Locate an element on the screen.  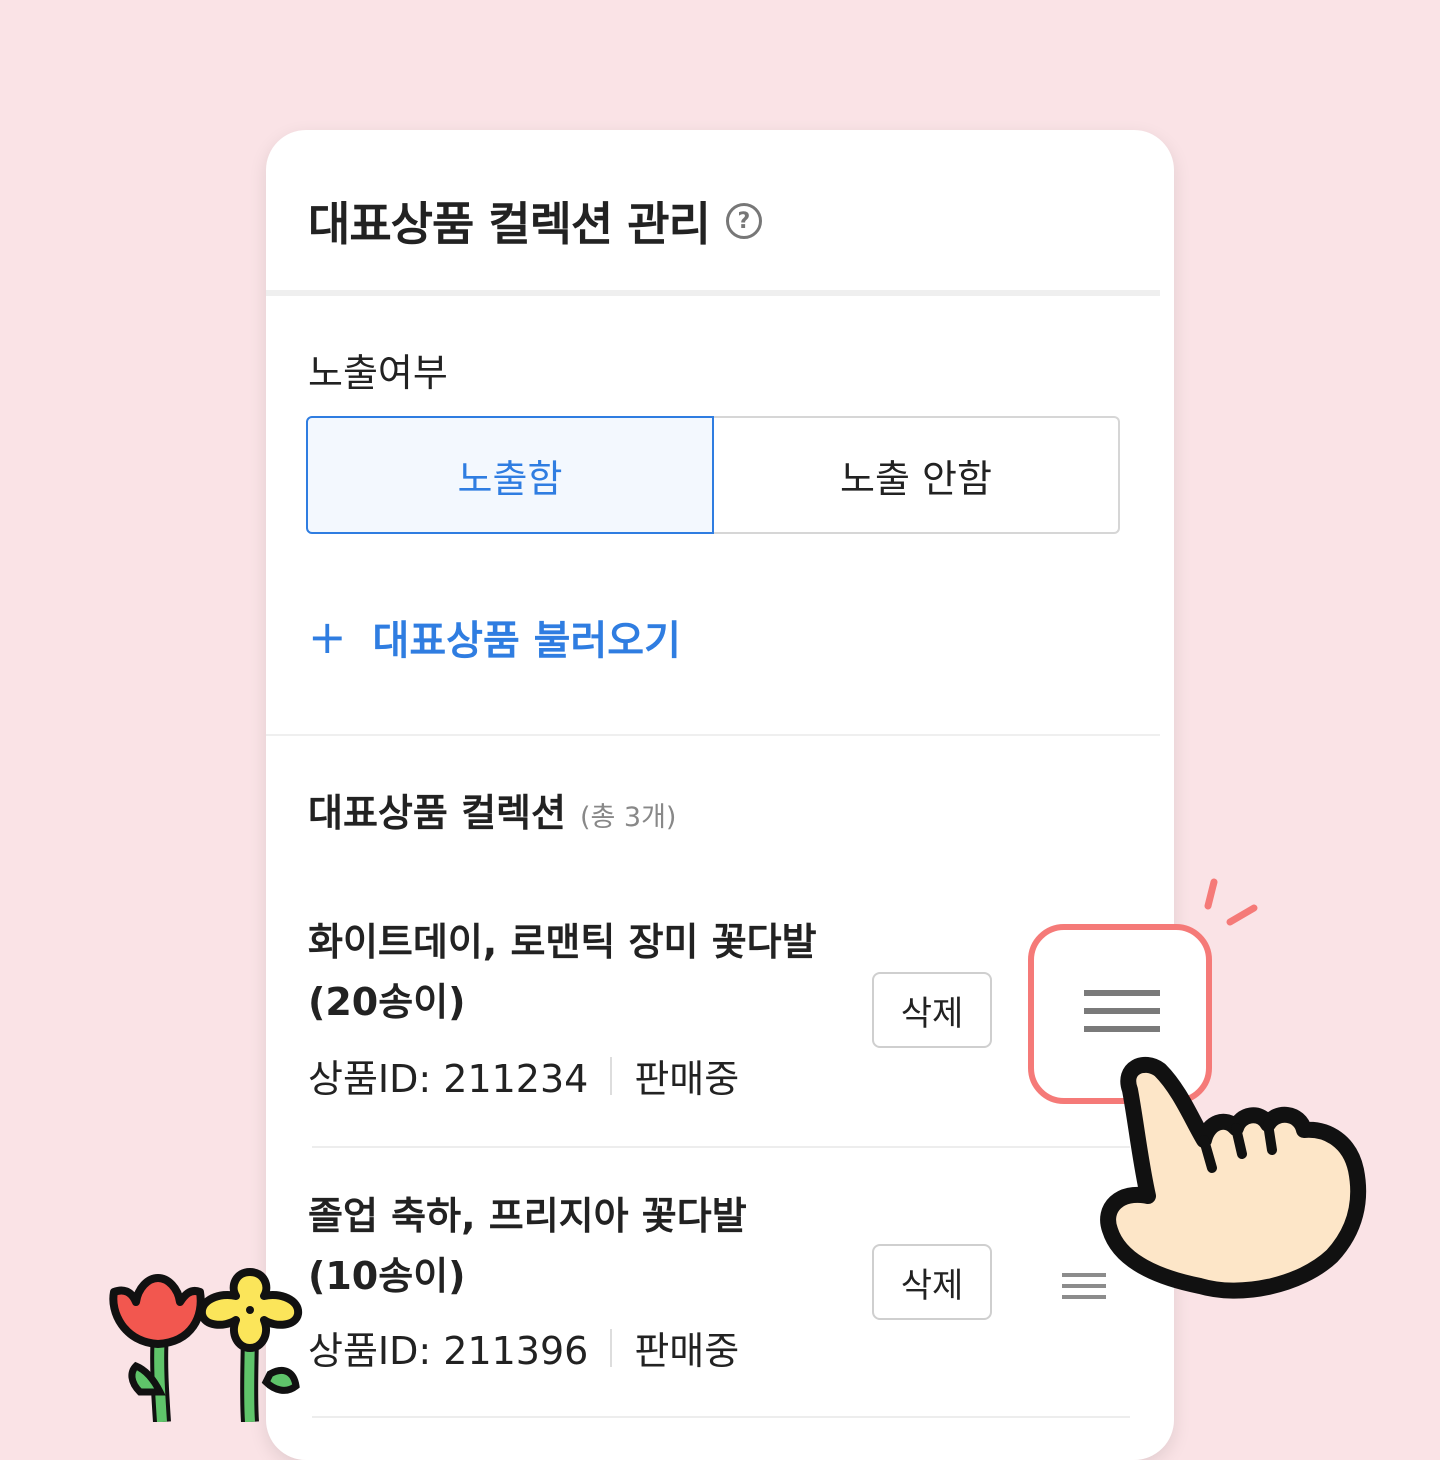
product-id: 상품ID: 211396 is located at coordinates (448, 1351).